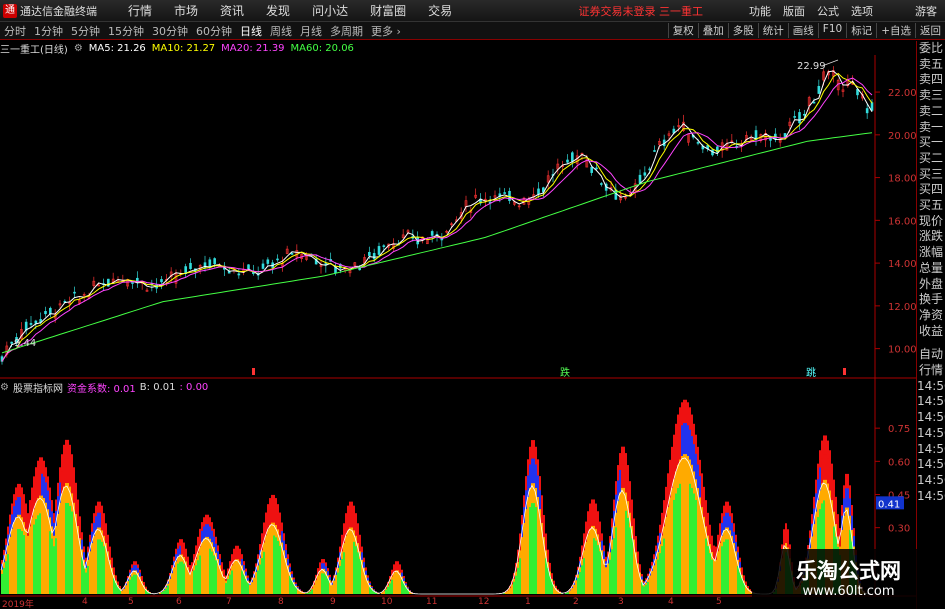 The height and width of the screenshot is (609, 945). I want to click on tool-back: 返回, so click(930, 30).